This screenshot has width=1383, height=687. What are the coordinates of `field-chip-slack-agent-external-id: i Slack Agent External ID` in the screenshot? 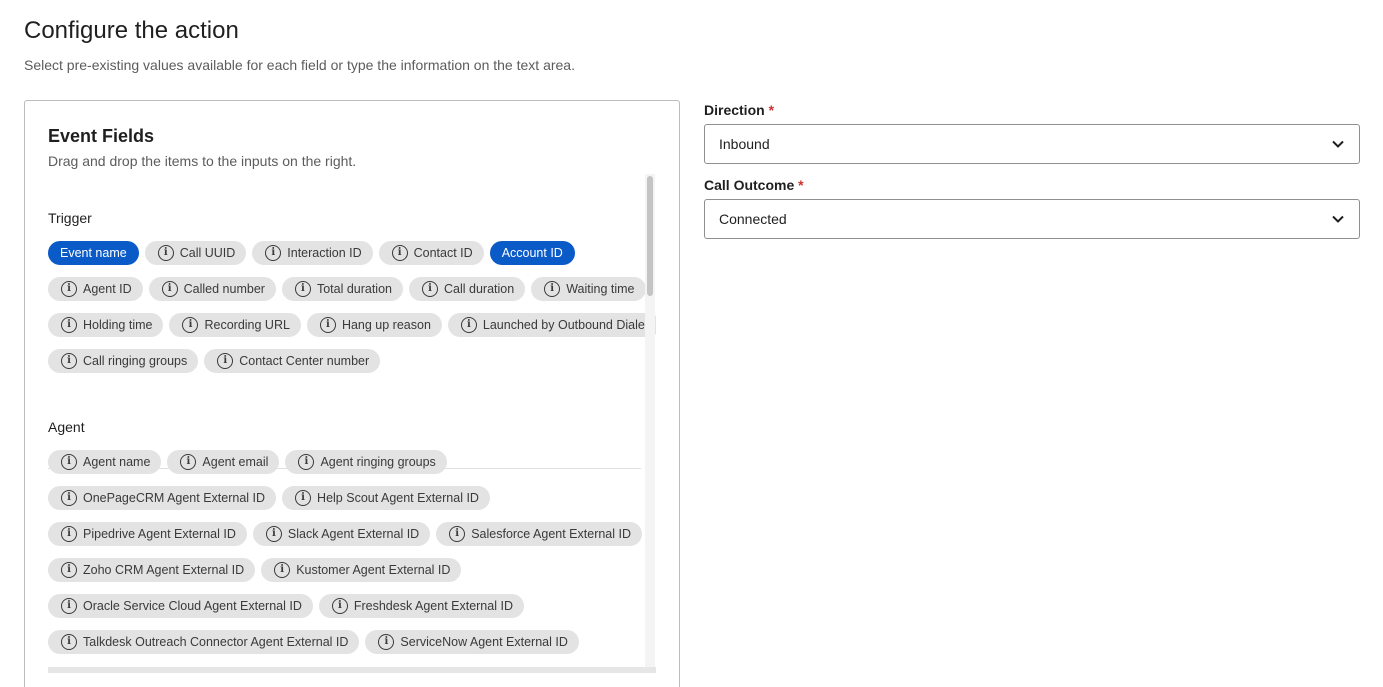 It's located at (341, 534).